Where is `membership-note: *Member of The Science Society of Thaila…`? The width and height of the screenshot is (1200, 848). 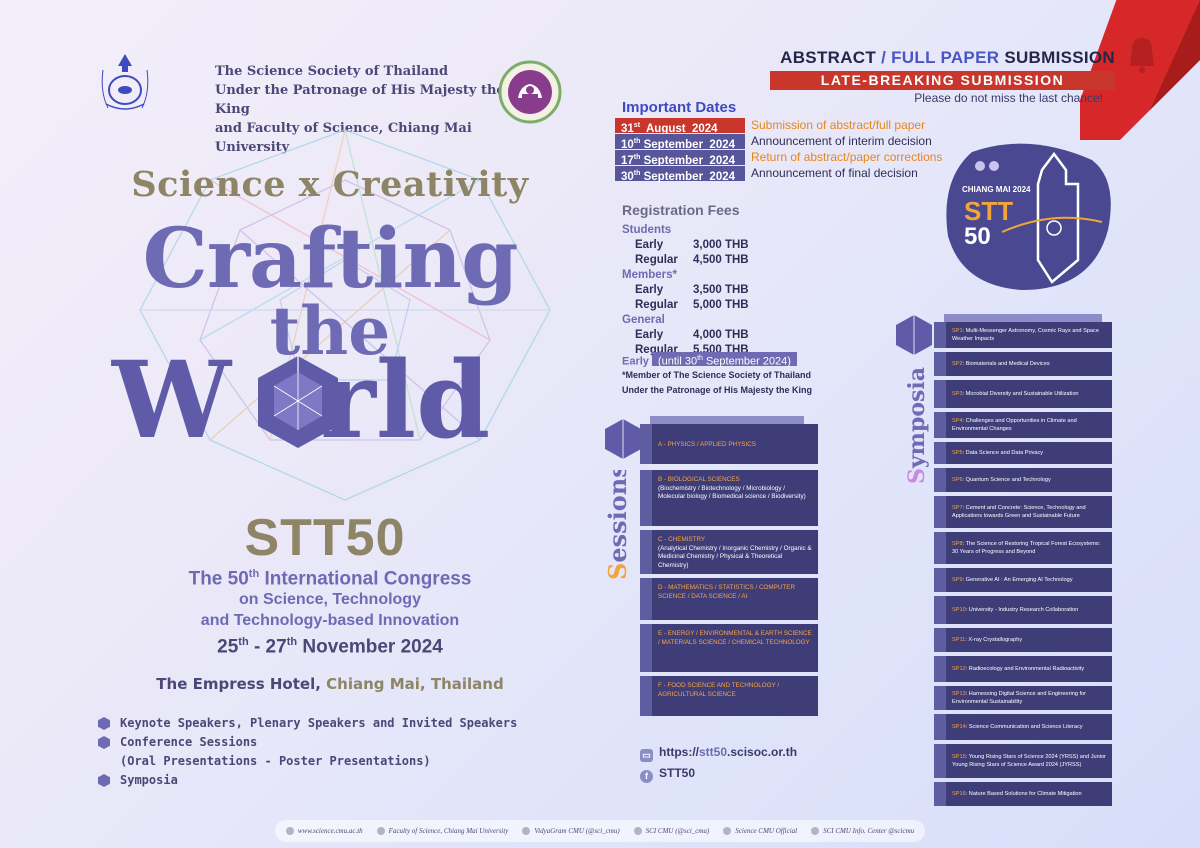 membership-note: *Member of The Science Society of Thaila… is located at coordinates (732, 383).